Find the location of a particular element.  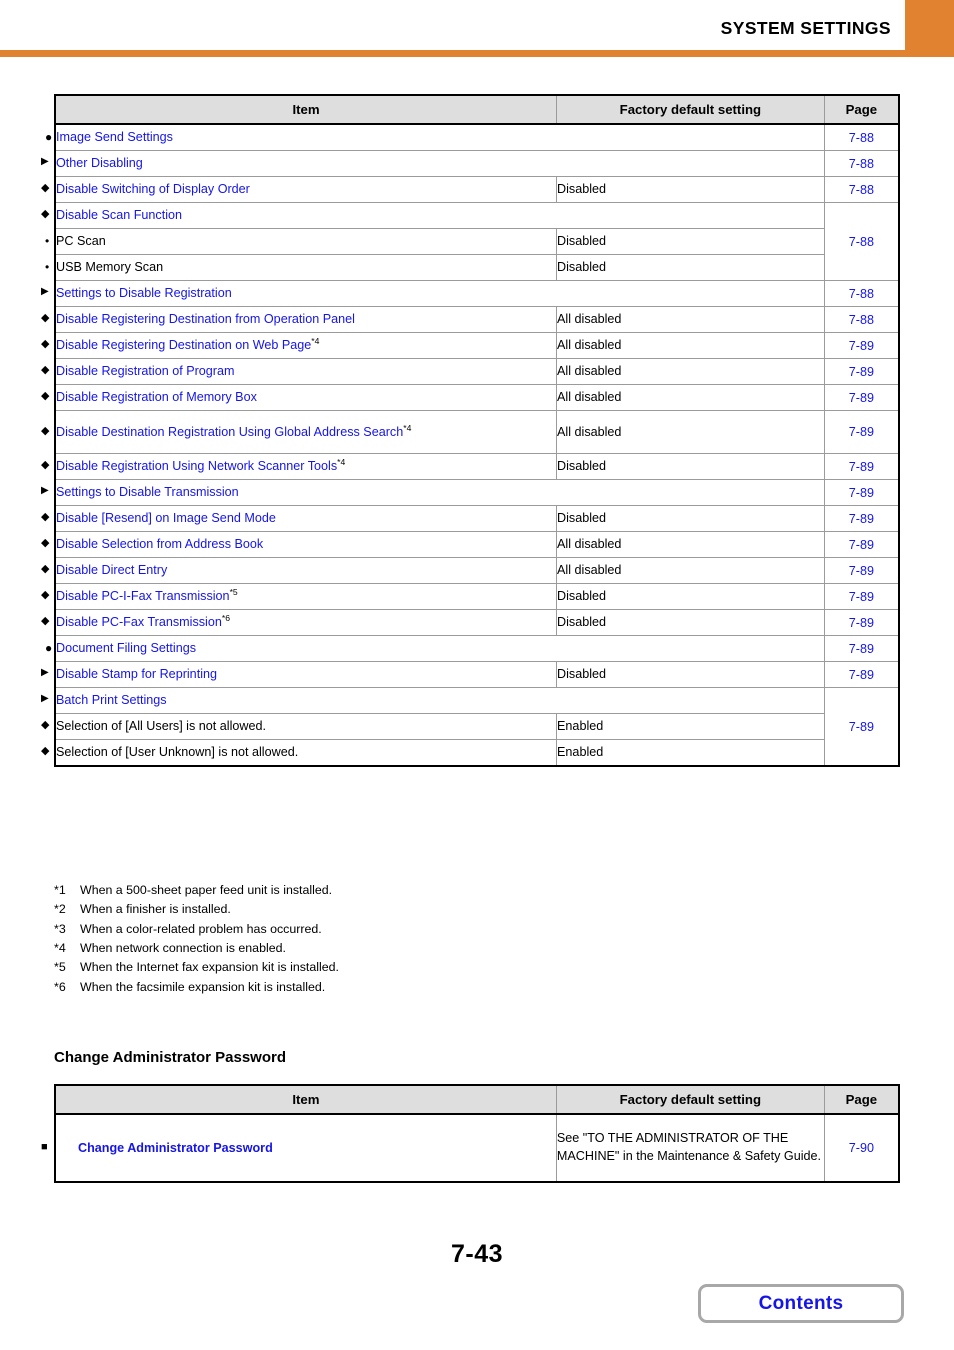

footnote-mark: *2 is located at coordinates (60, 909).